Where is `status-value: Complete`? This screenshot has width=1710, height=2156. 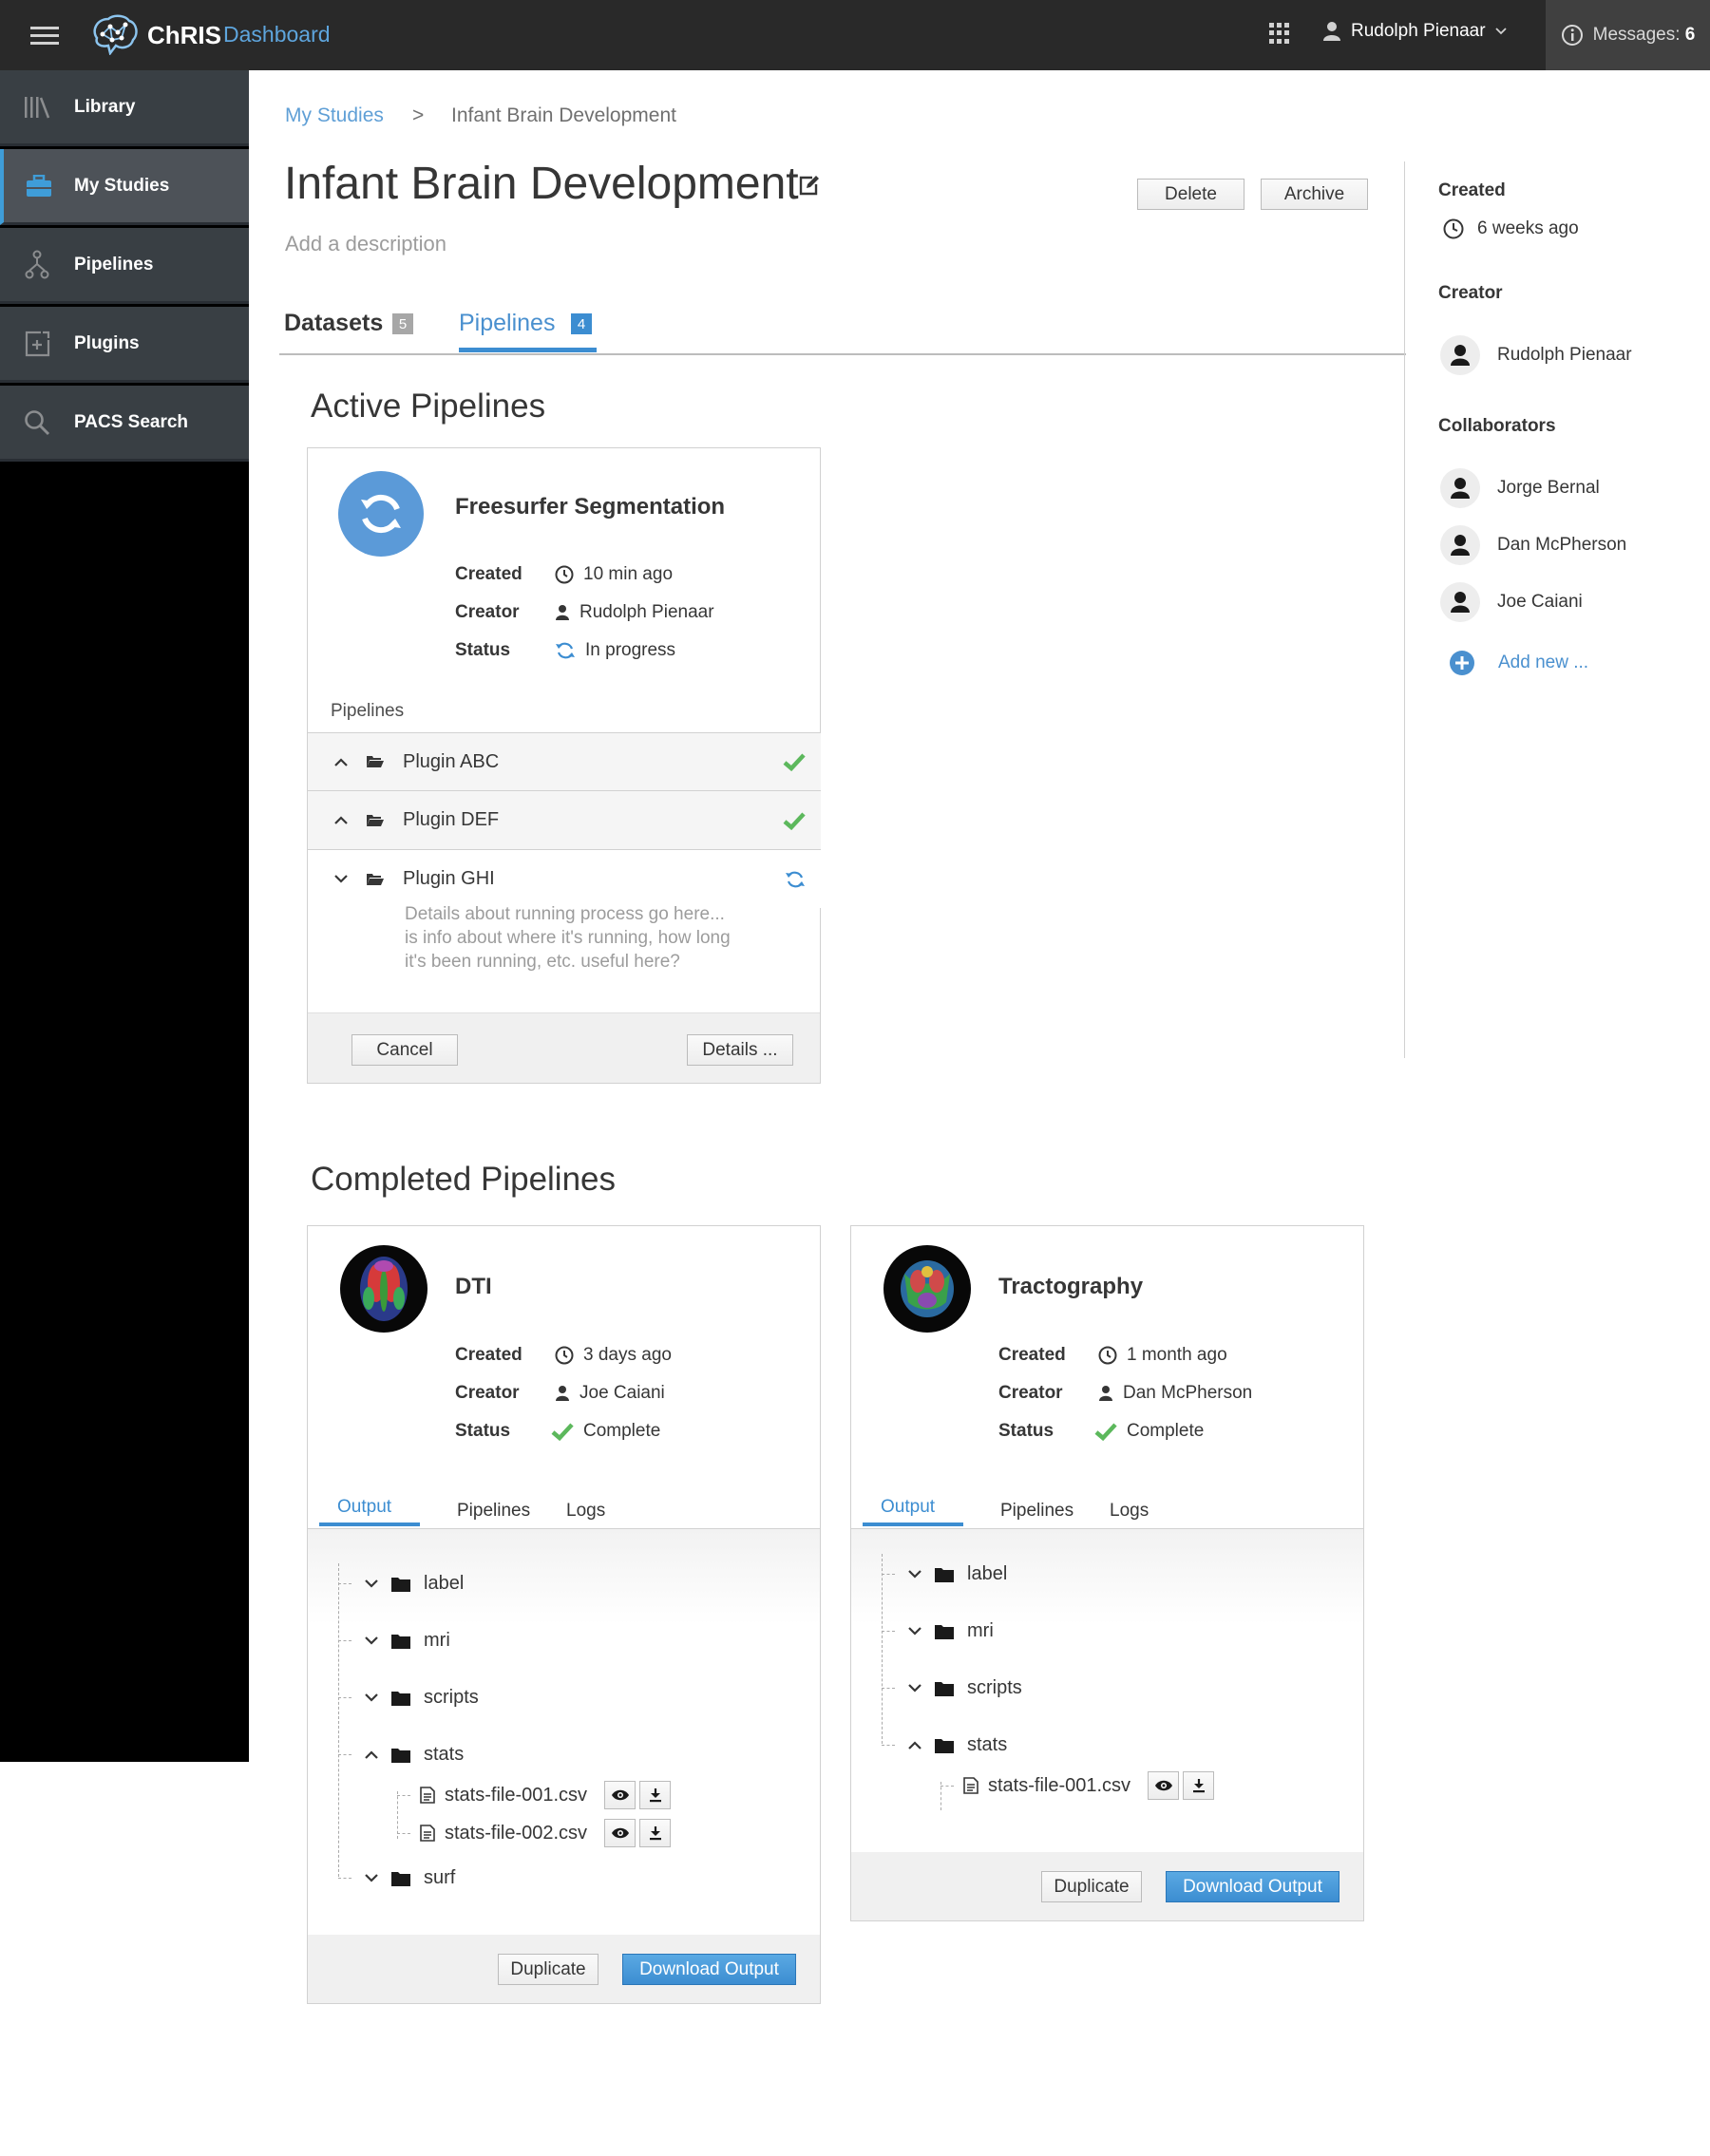 status-value: Complete is located at coordinates (605, 1431).